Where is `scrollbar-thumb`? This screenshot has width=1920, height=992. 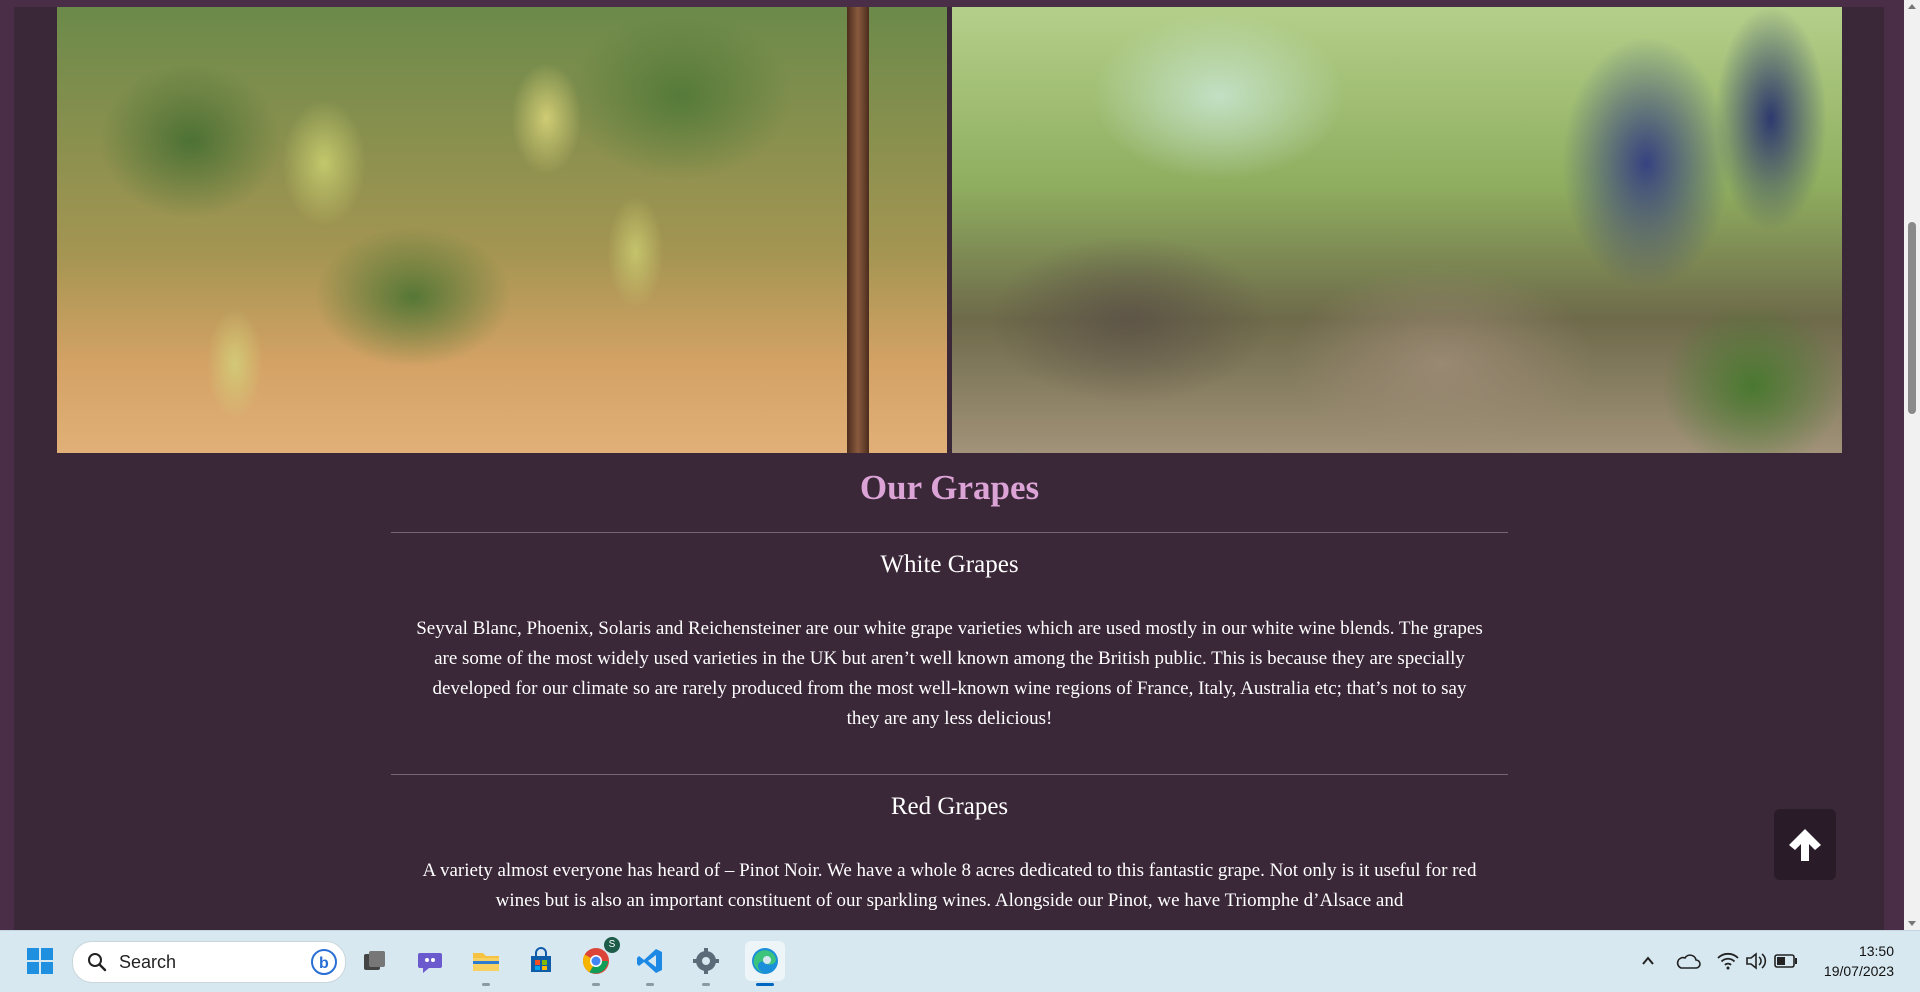
scrollbar-thumb is located at coordinates (1912, 318).